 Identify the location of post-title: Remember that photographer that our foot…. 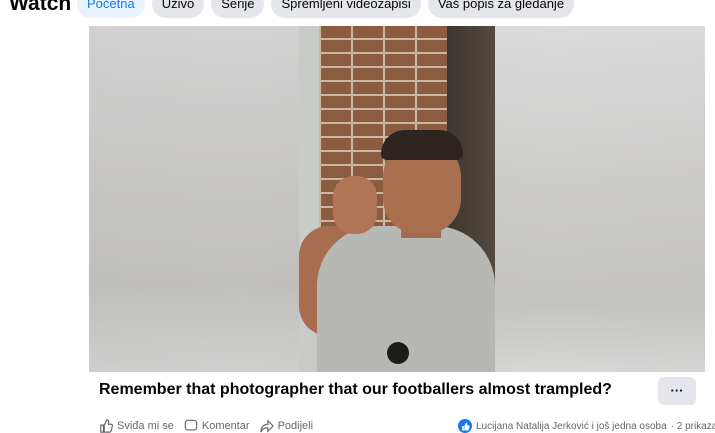
(355, 390).